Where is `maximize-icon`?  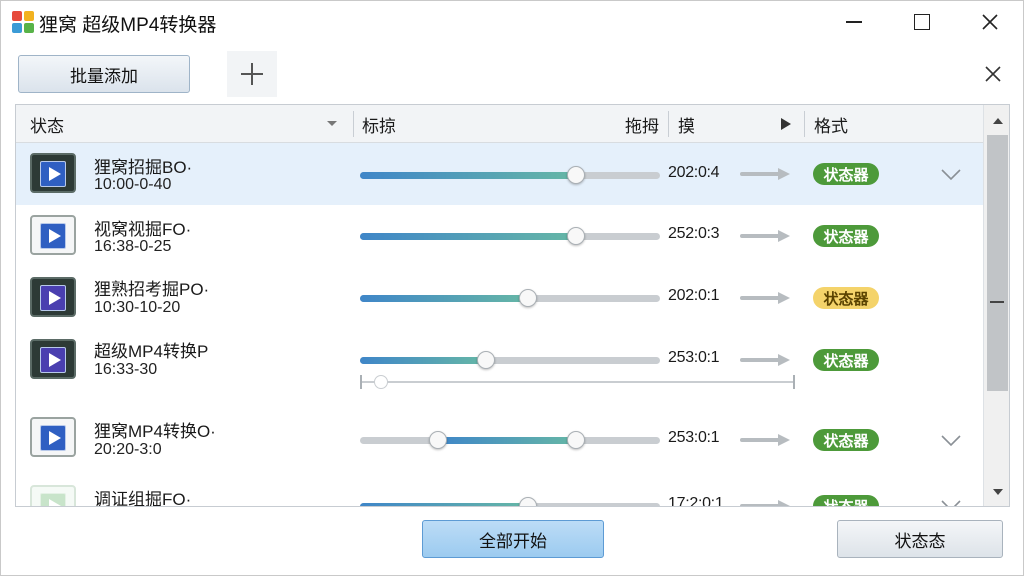
maximize-icon is located at coordinates (922, 22).